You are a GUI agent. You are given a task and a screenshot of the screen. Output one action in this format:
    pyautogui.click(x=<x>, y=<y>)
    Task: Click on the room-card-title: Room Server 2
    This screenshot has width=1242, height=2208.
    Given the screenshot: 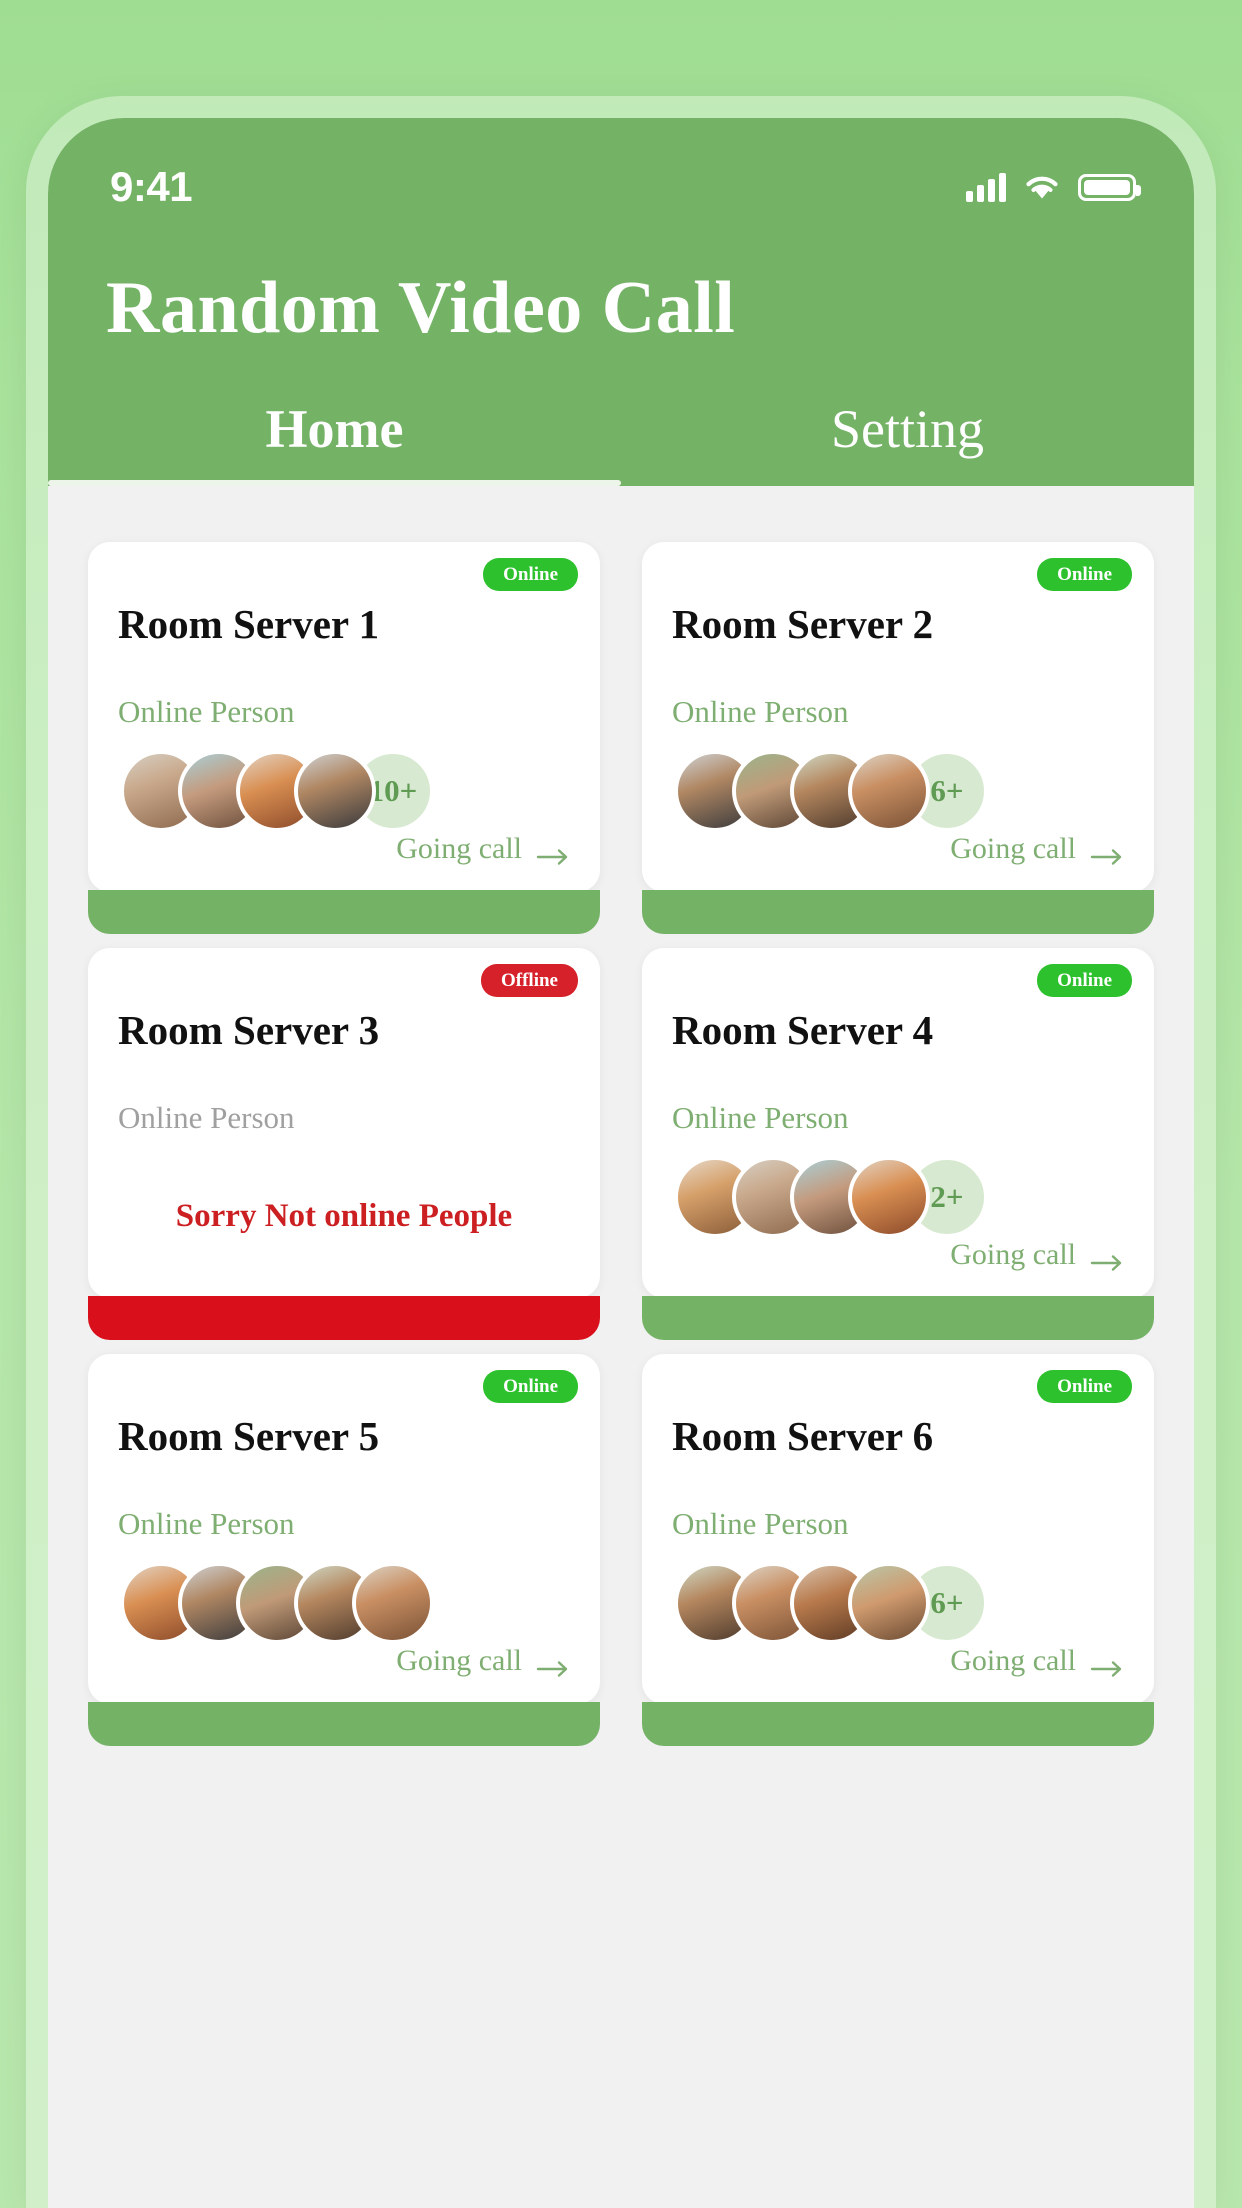 What is the action you would take?
    pyautogui.click(x=803, y=624)
    